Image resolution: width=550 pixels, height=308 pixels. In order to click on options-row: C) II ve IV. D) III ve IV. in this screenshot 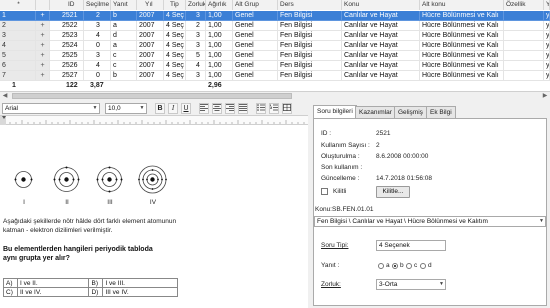, I will do `click(90, 292)`.